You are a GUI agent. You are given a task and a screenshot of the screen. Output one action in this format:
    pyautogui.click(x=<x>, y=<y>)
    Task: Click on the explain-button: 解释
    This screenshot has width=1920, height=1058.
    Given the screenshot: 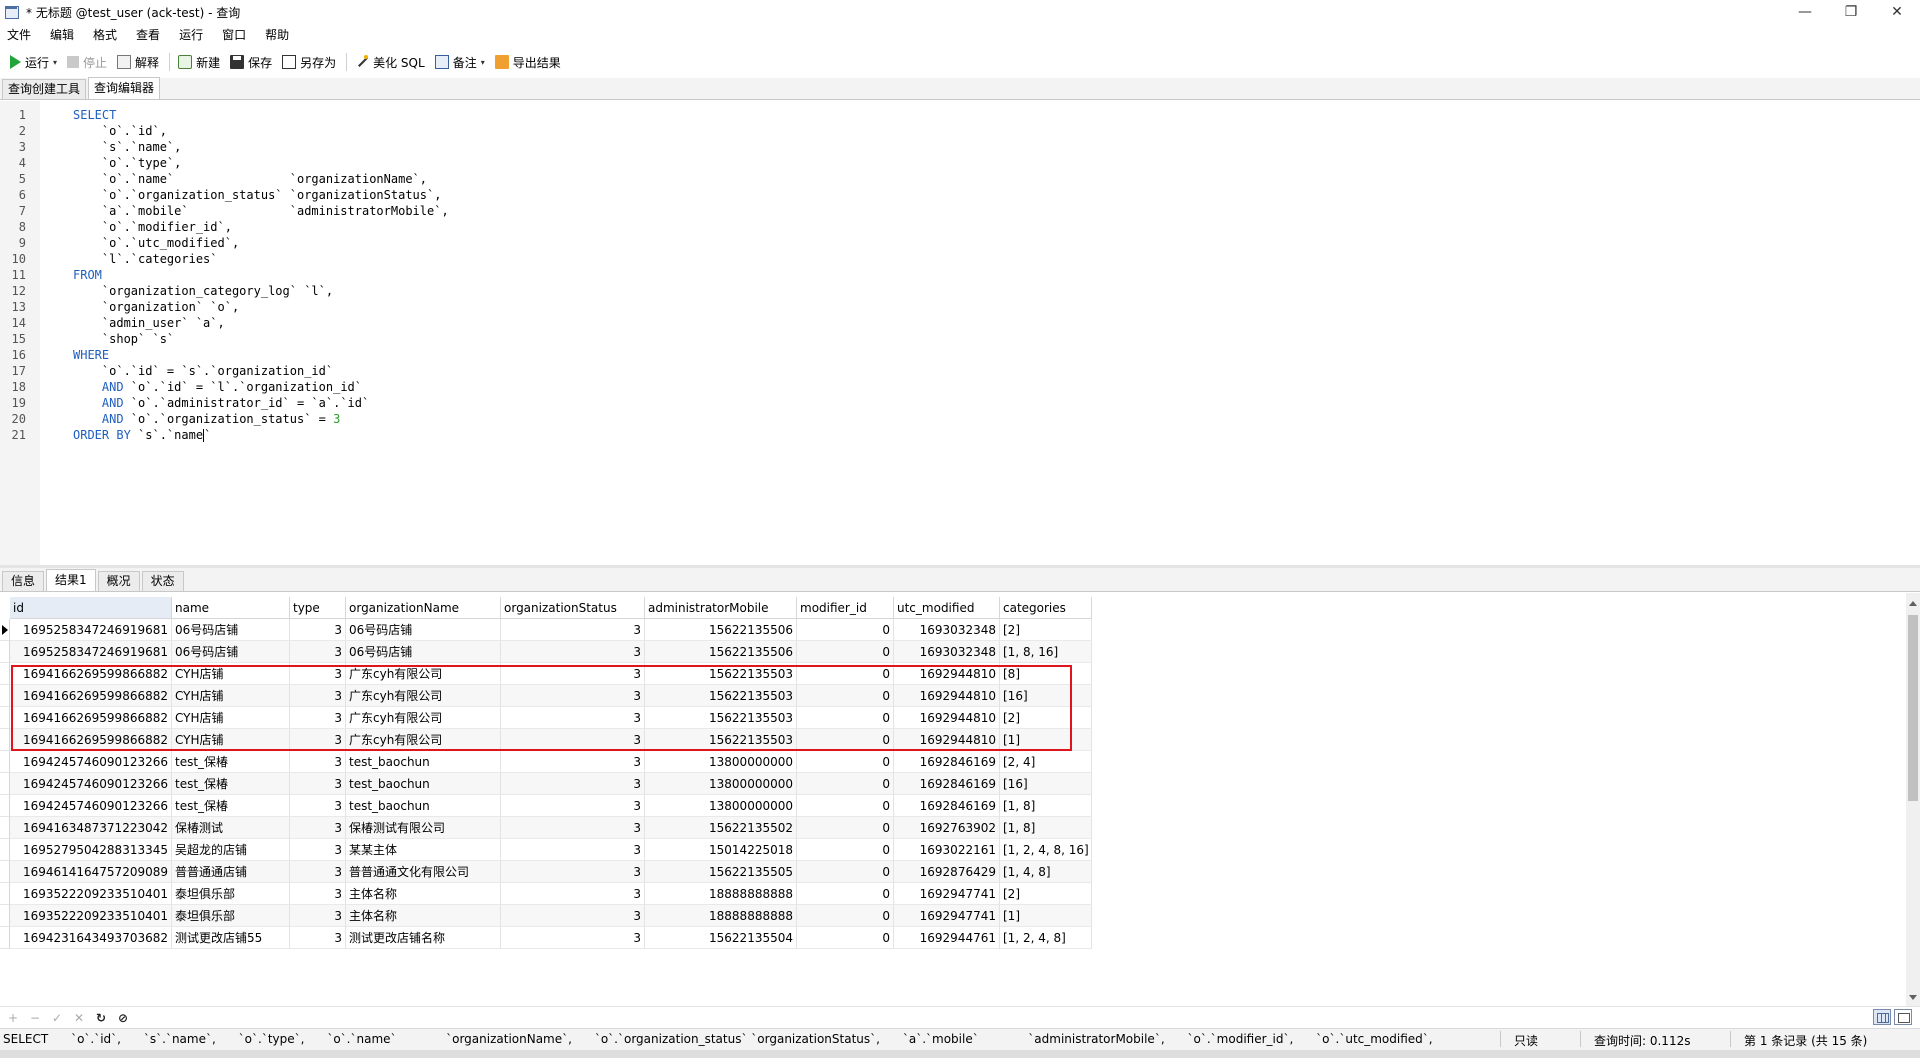 What is the action you would take?
    pyautogui.click(x=138, y=62)
    